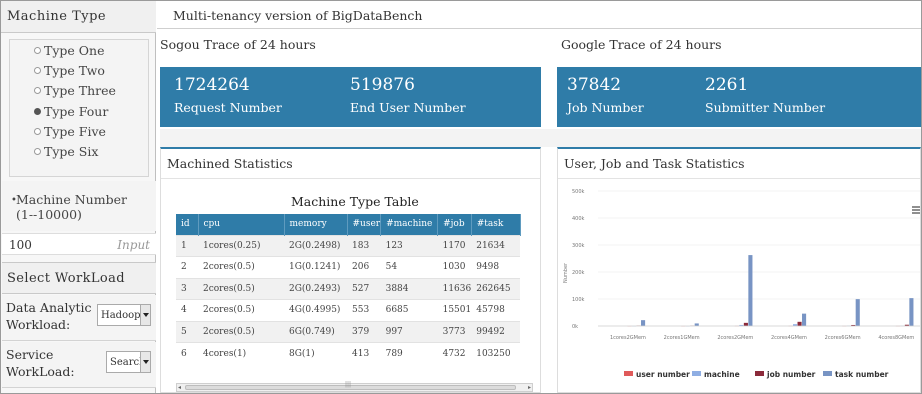 Image resolution: width=922 pixels, height=394 pixels. What do you see at coordinates (578, 246) in the screenshot?
I see `y-tick-label: 300k` at bounding box center [578, 246].